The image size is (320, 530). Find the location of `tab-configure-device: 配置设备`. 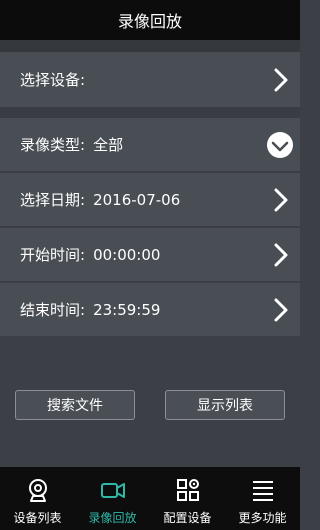

tab-configure-device: 配置设备 is located at coordinates (187, 498).